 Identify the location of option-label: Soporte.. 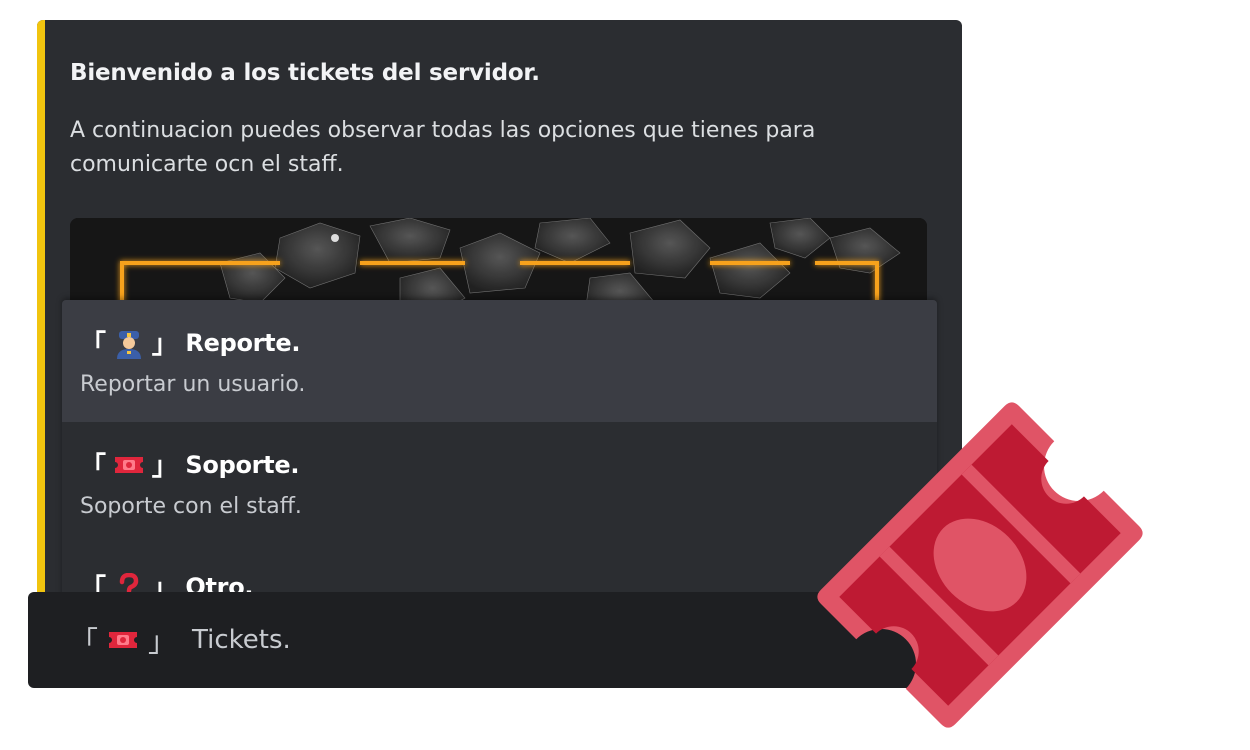
(242, 464).